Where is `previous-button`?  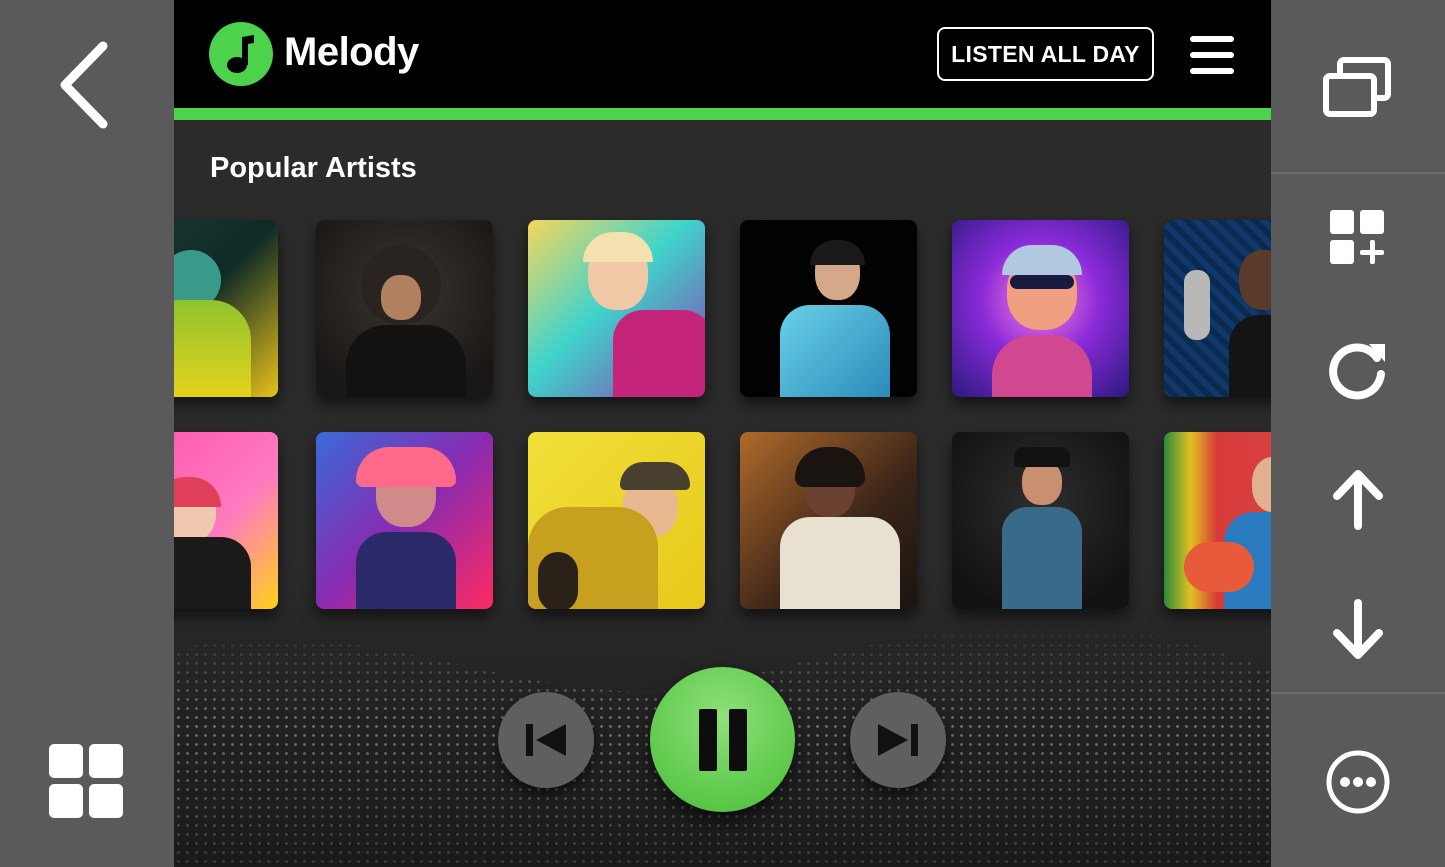
previous-button is located at coordinates (546, 740).